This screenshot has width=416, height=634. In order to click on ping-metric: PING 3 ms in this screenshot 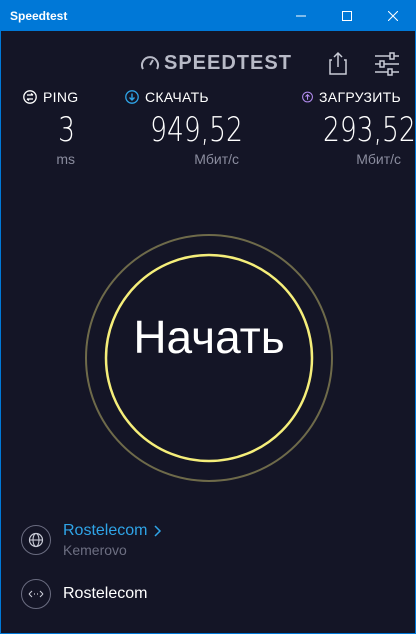, I will do `click(53, 128)`.